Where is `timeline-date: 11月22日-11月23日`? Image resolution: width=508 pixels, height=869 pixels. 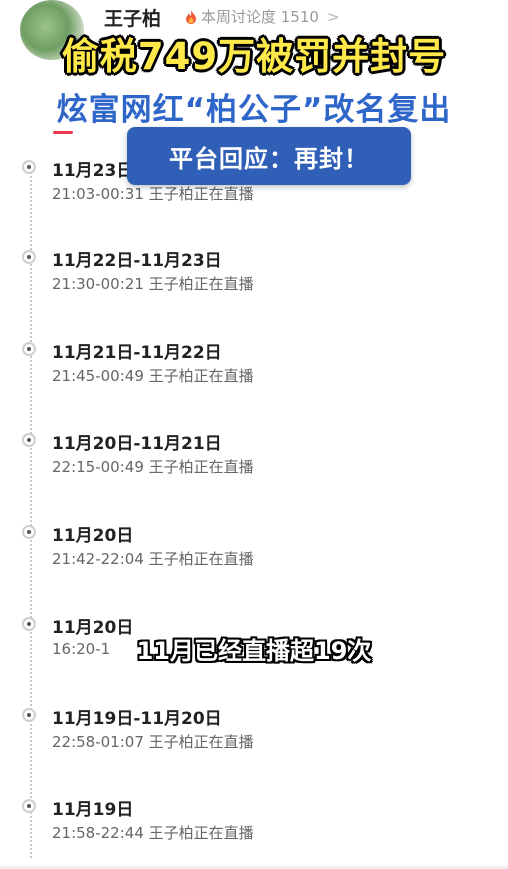
timeline-date: 11月22日-11月23日 is located at coordinates (137, 261).